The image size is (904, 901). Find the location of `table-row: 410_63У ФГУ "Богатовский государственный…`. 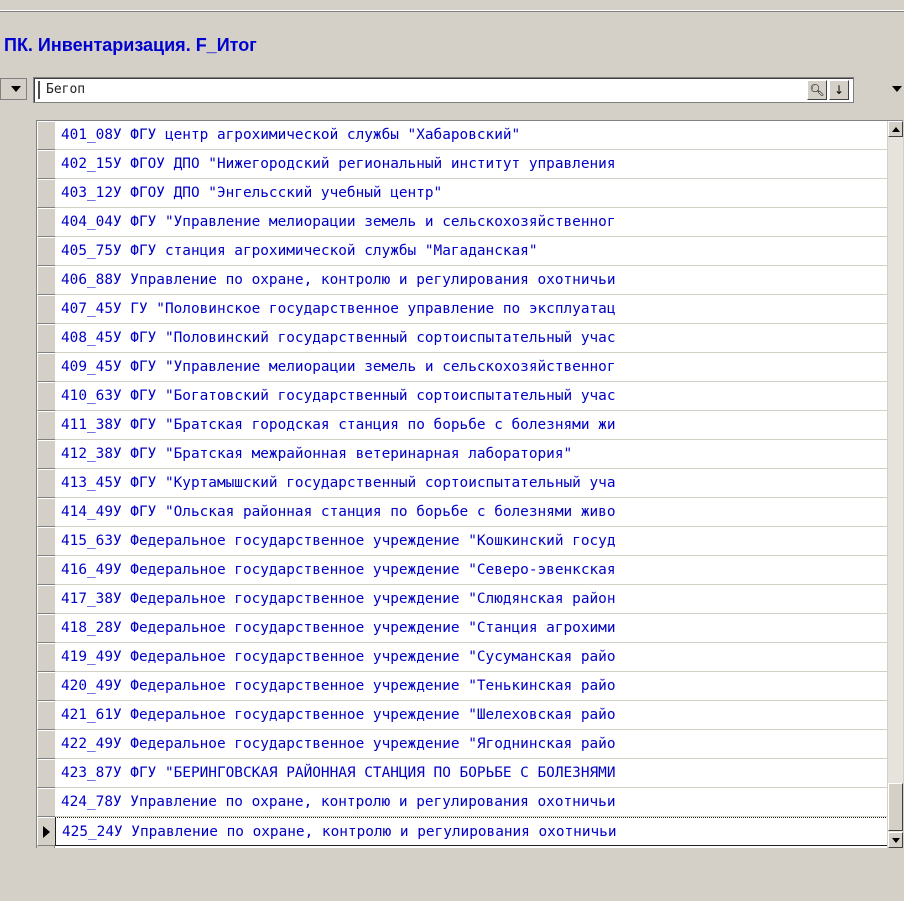

table-row: 410_63У ФГУ "Богатовский государственный… is located at coordinates (462, 396).